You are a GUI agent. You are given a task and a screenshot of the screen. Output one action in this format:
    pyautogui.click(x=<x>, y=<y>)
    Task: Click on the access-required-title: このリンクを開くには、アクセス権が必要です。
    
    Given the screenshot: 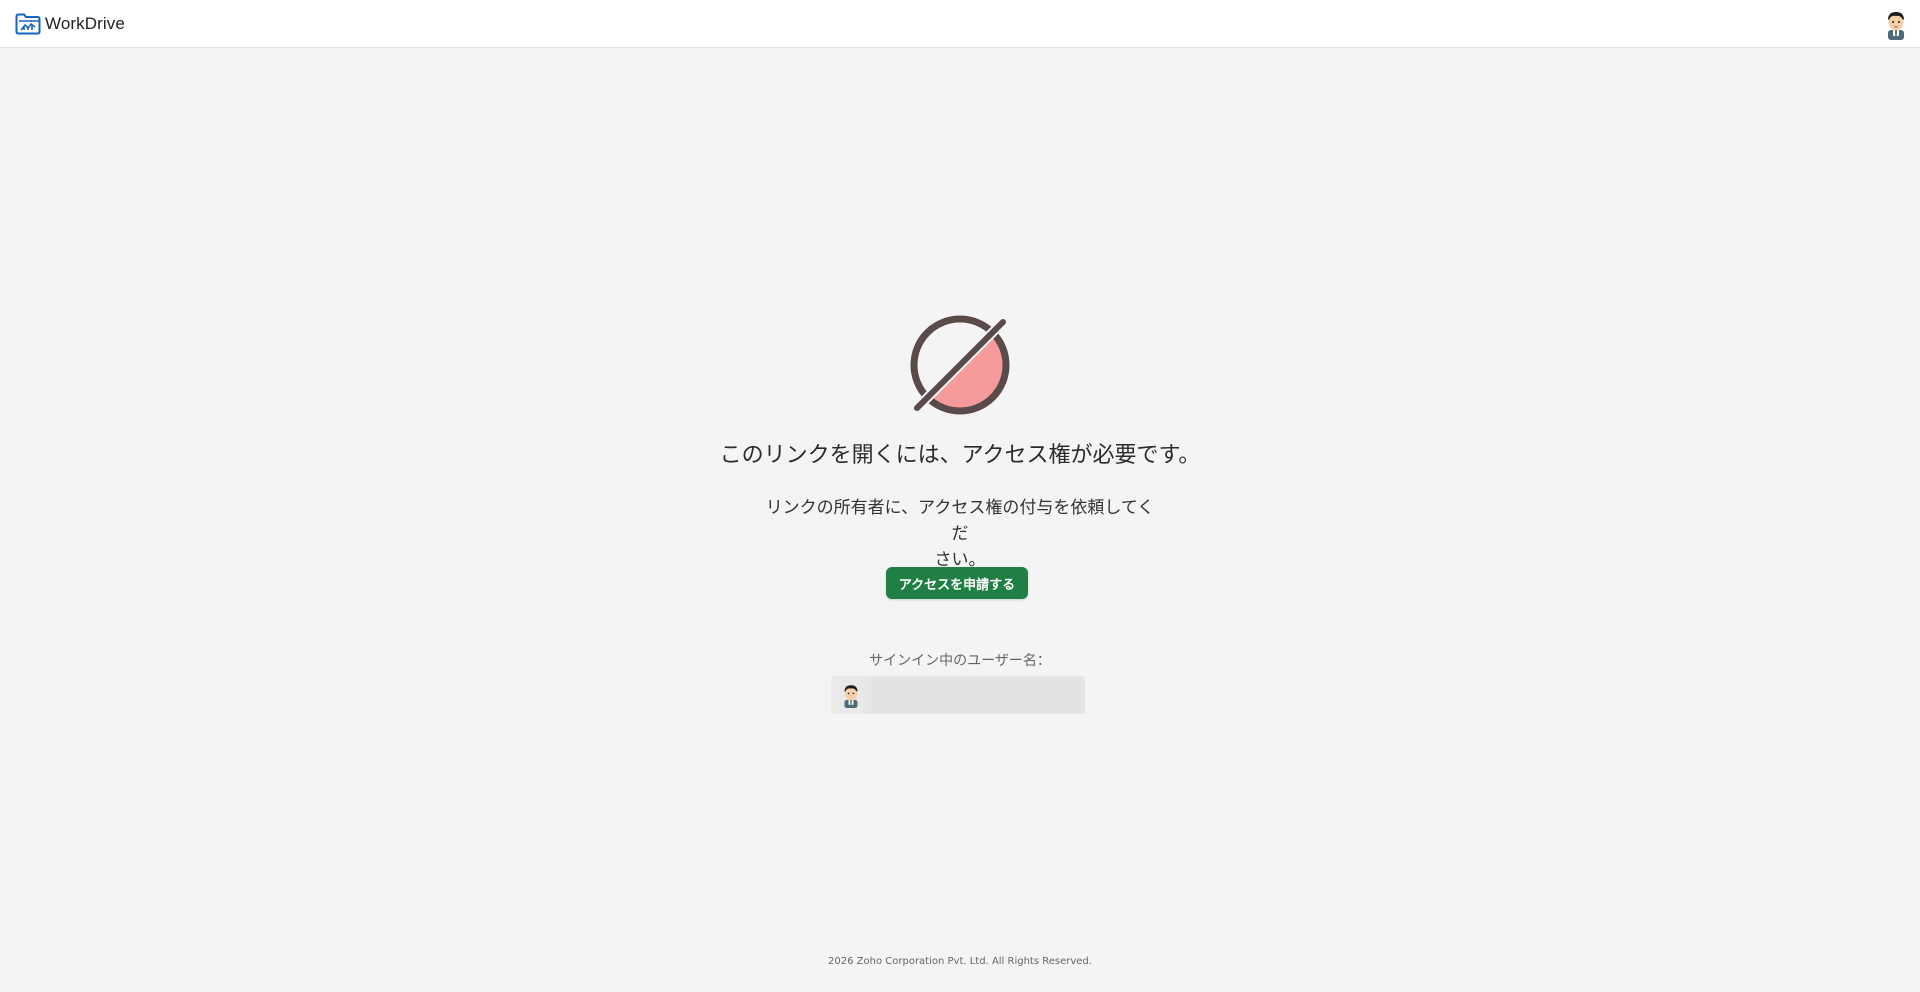 What is the action you would take?
    pyautogui.click(x=960, y=455)
    